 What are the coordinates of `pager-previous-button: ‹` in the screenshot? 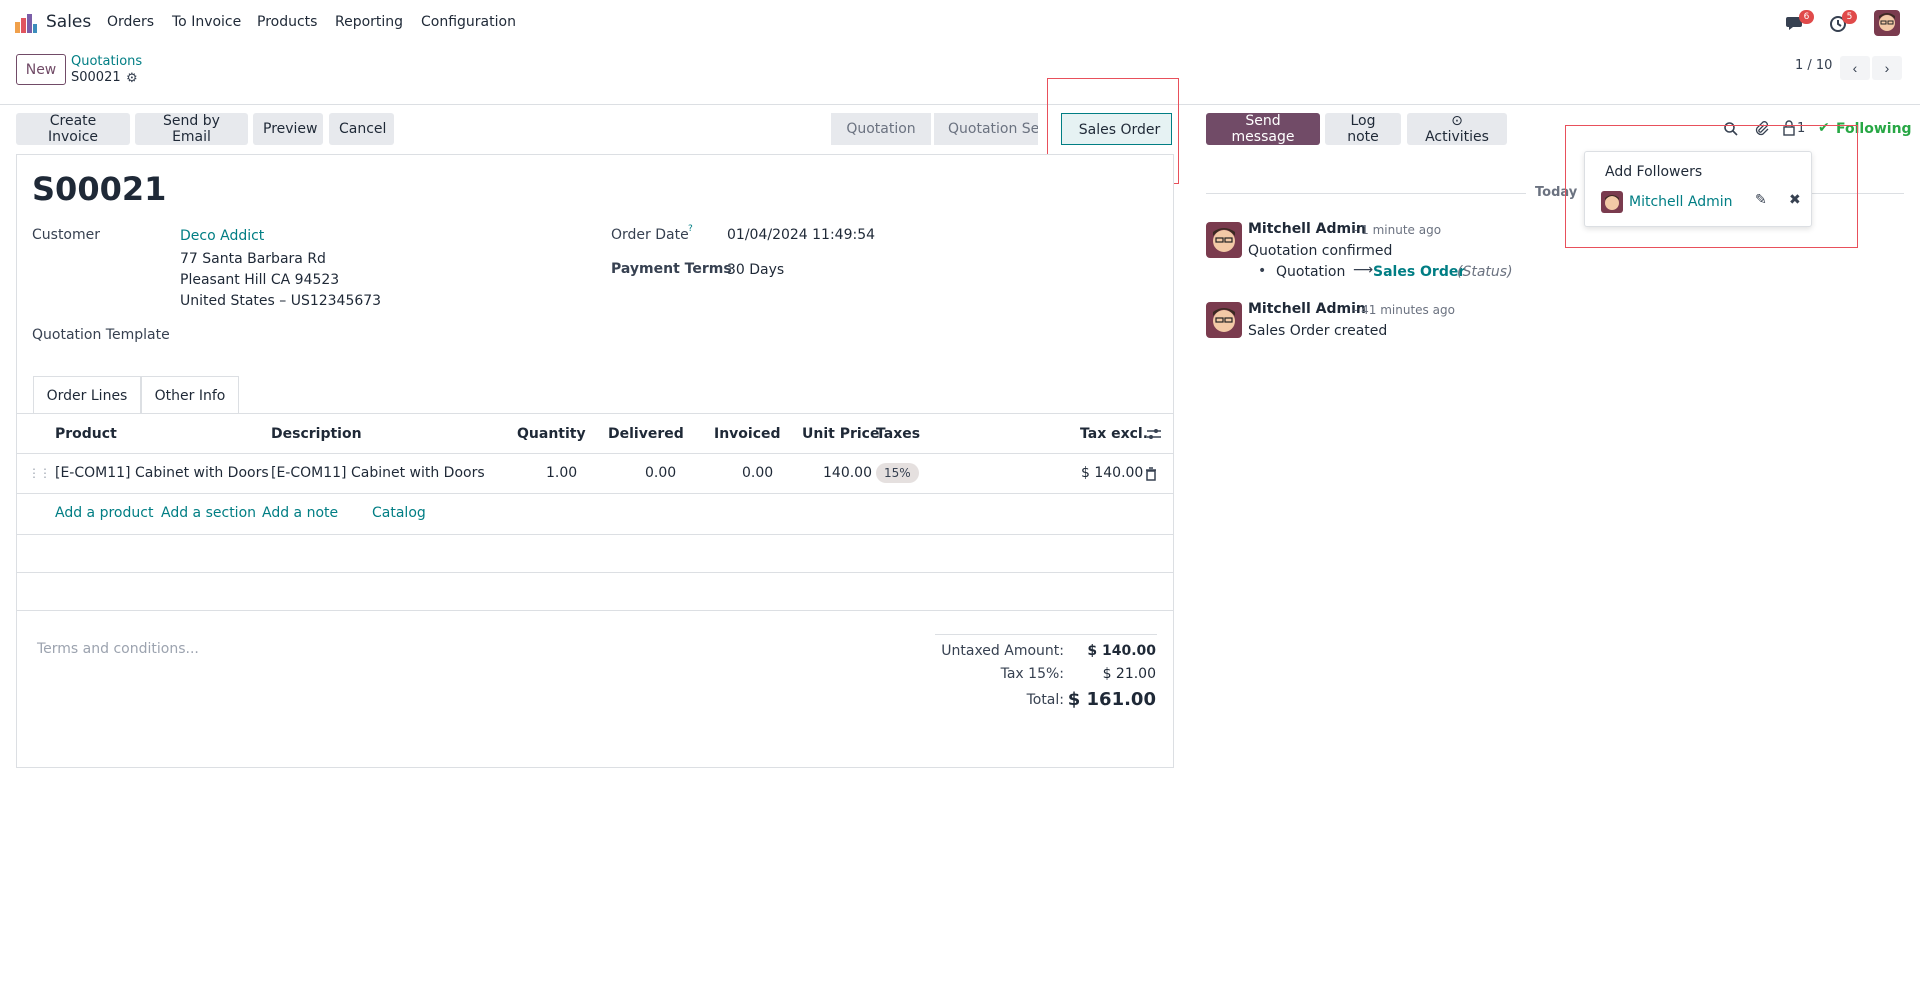 It's located at (1855, 68).